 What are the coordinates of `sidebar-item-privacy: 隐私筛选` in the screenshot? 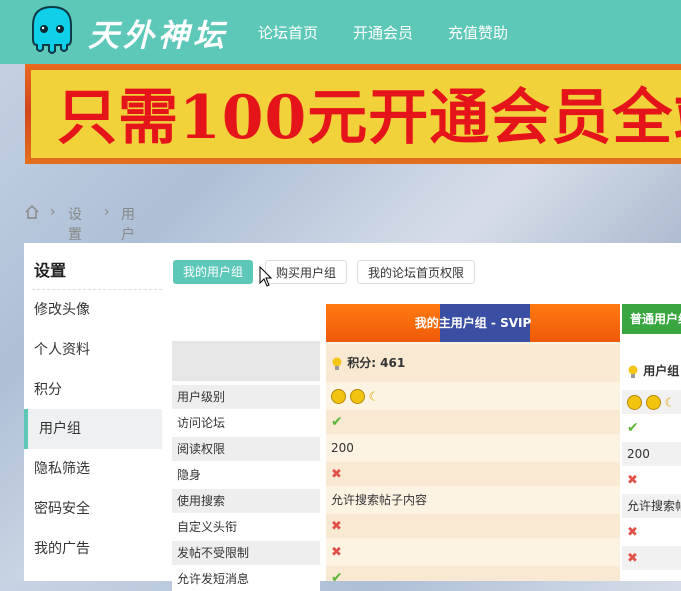 It's located at (93, 469).